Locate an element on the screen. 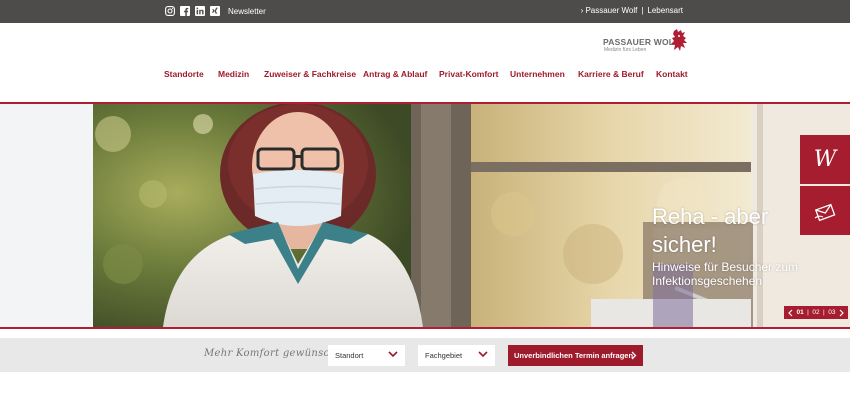 The image size is (850, 400). chevron-left-icon is located at coordinates (790, 313).